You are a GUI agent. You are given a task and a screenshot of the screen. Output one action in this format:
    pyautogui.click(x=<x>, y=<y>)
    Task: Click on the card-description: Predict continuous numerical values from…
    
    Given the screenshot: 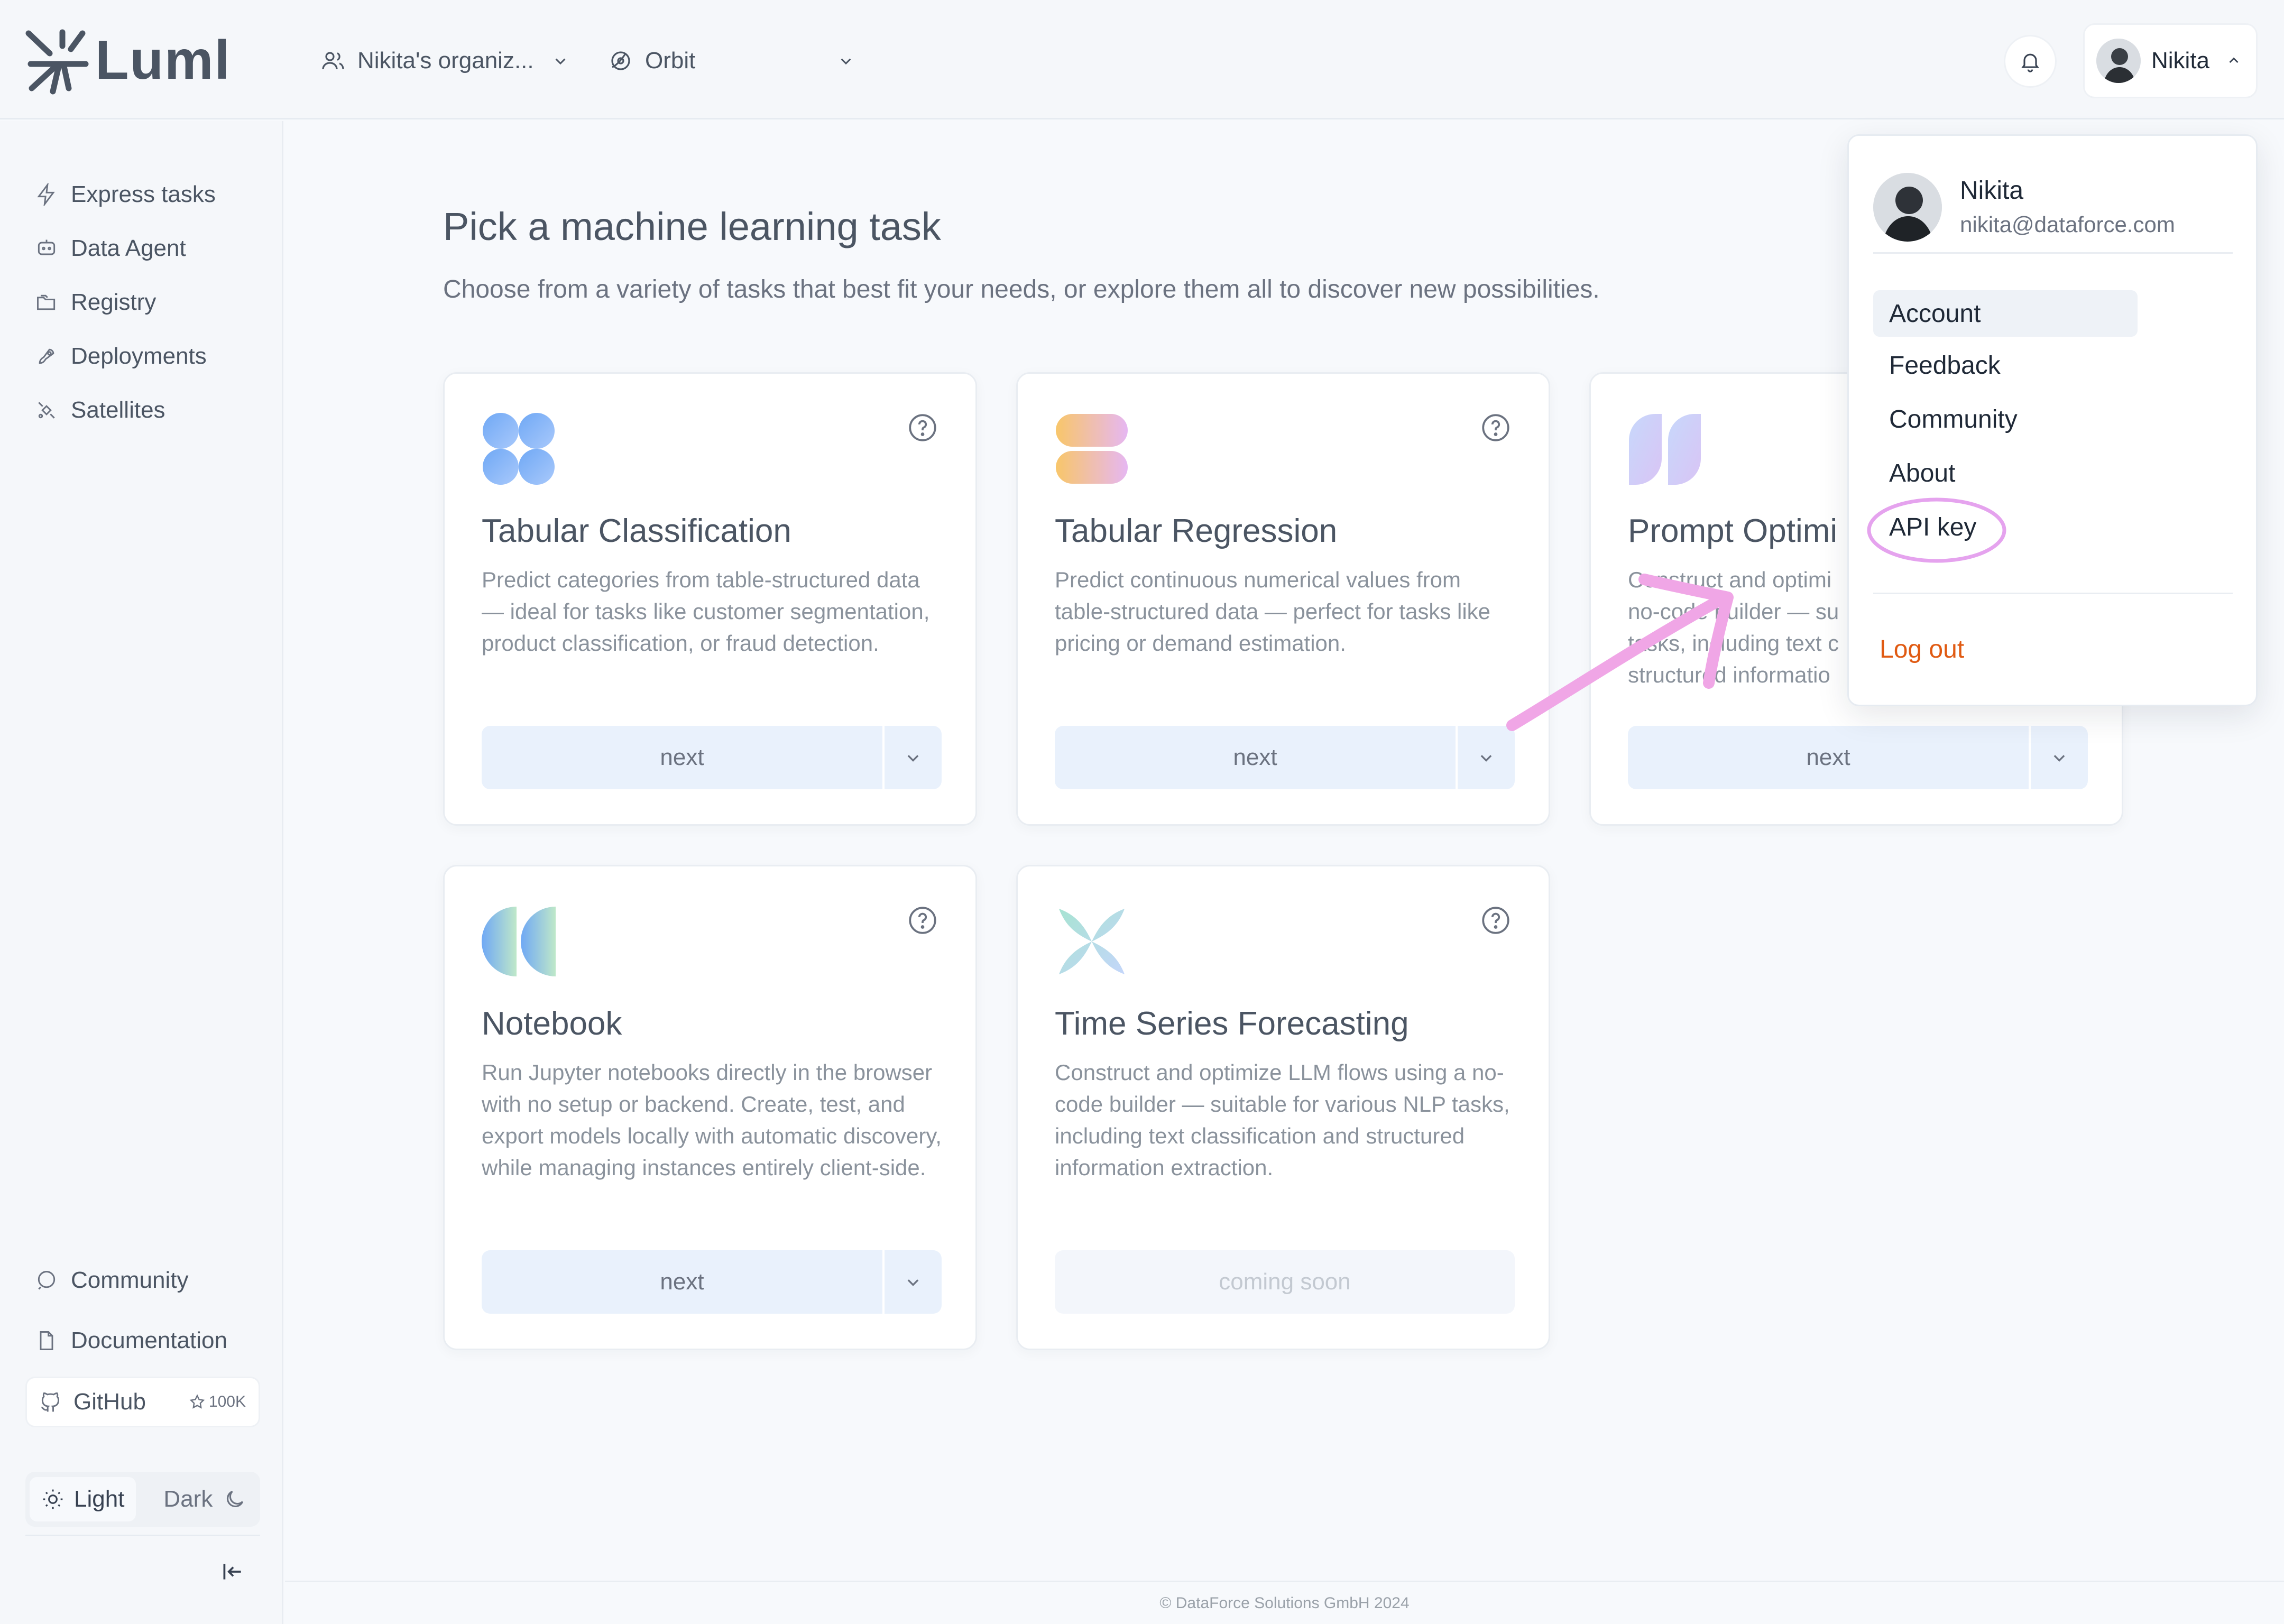 What is the action you would take?
    pyautogui.click(x=1273, y=611)
    